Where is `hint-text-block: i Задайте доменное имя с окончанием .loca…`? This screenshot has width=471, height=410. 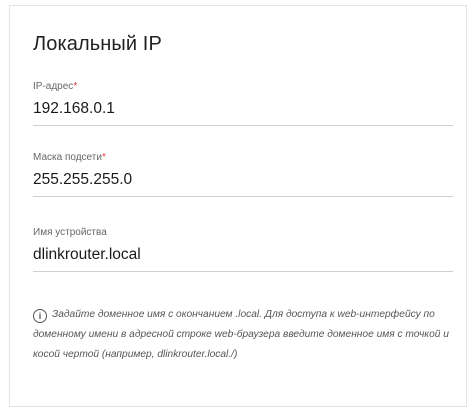
hint-text-block: i Задайте доменное имя с окончанием .loca… is located at coordinates (243, 335).